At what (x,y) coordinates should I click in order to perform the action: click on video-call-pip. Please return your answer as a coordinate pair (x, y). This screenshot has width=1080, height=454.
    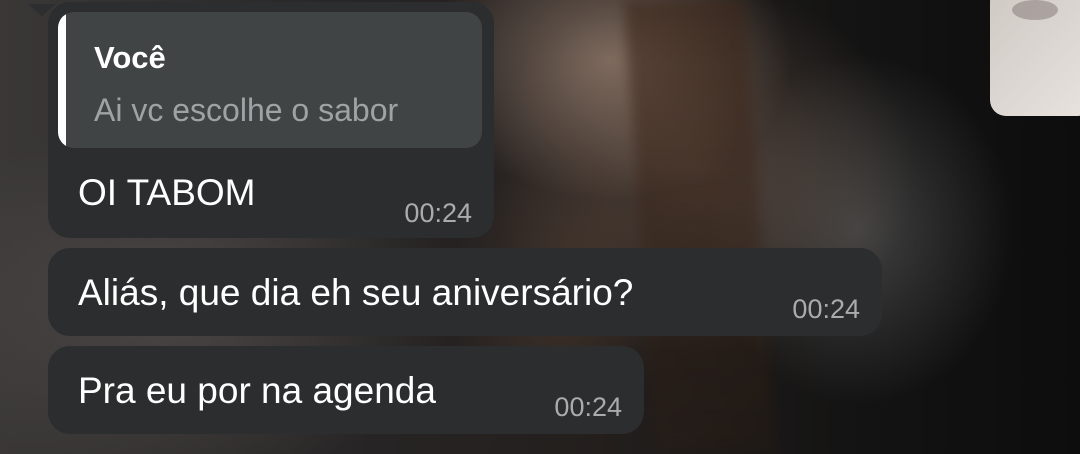
    Looking at the image, I should click on (1035, 58).